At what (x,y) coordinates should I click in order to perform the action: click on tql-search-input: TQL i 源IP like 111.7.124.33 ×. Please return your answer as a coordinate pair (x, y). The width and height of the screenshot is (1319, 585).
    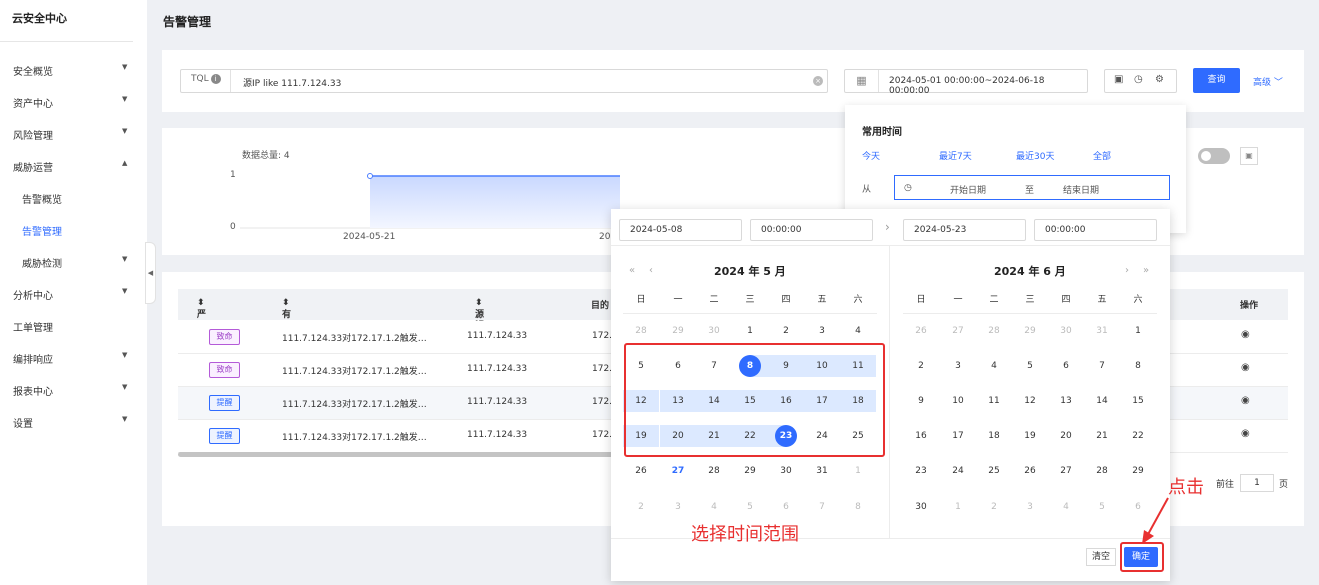
    Looking at the image, I should click on (504, 81).